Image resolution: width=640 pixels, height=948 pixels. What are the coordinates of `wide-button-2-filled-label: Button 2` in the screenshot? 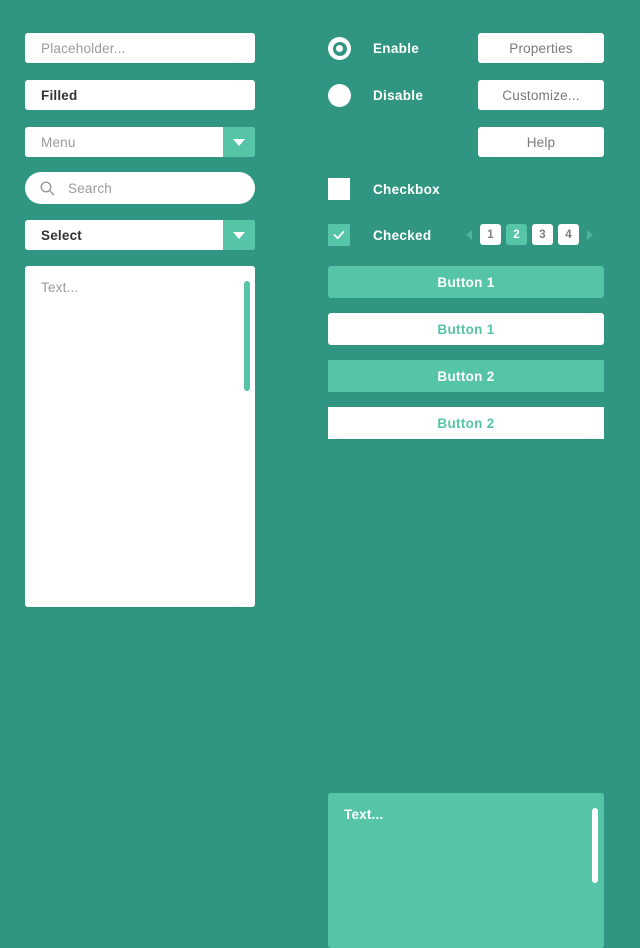 It's located at (466, 376).